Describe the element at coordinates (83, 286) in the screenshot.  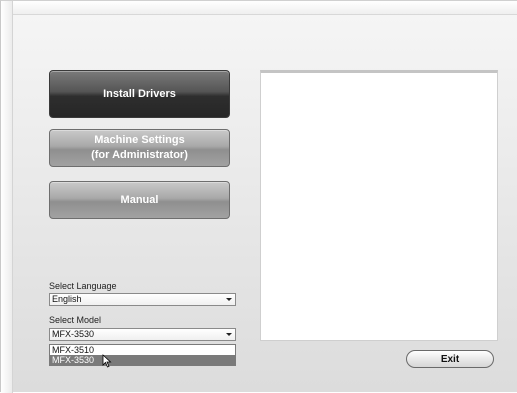
I see `select-language-label: Select Language` at that location.